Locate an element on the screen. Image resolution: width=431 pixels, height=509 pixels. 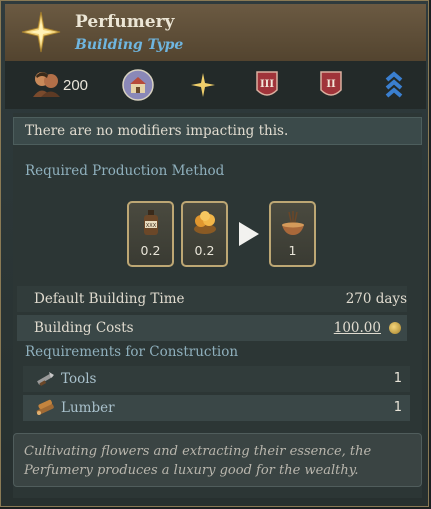
build-time-row: Default Building Time 270 days is located at coordinates (212, 299).